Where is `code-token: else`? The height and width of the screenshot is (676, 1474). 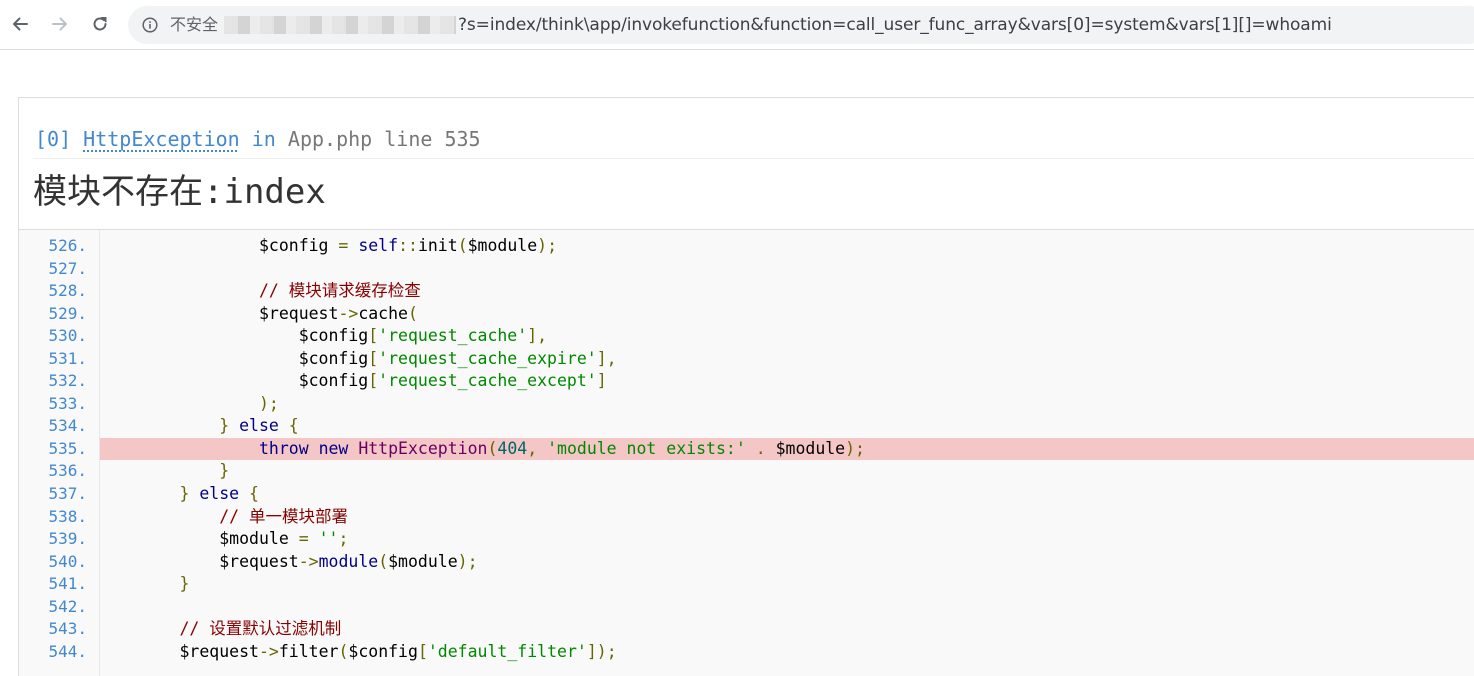 code-token: else is located at coordinates (219, 494).